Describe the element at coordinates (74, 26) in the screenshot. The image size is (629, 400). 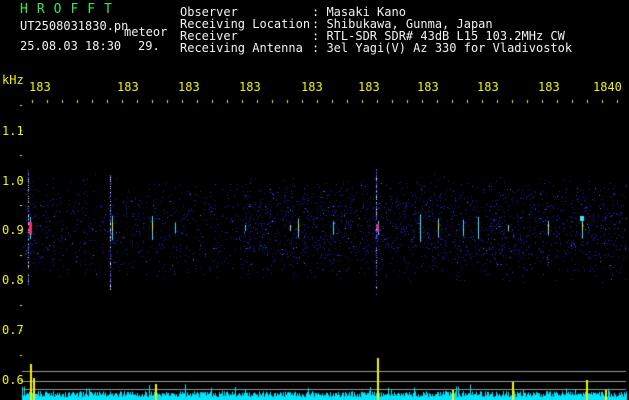
I see `filename-label: UT2508031830.pn` at that location.